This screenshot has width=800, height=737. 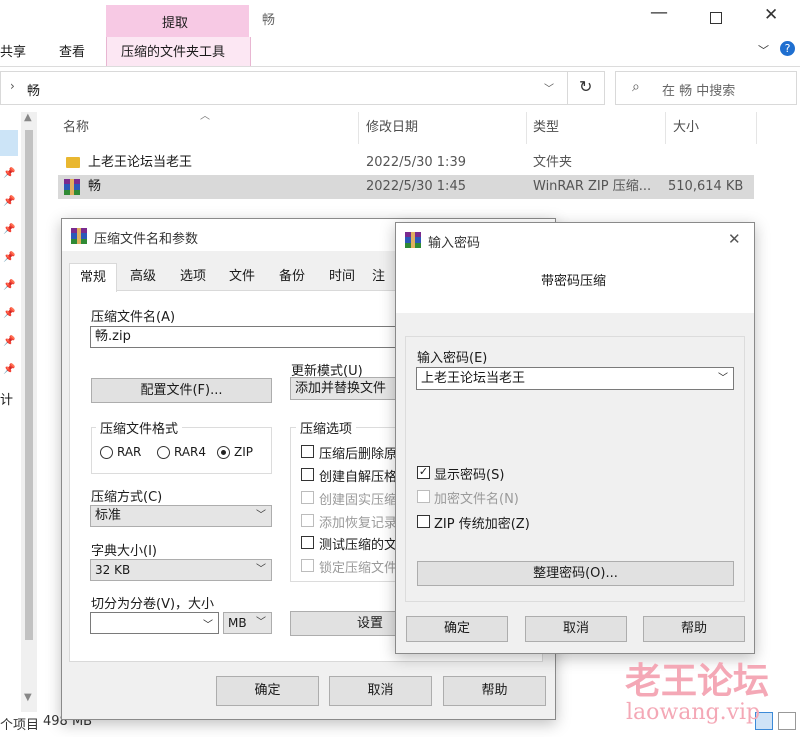 What do you see at coordinates (686, 128) in the screenshot?
I see `column-size: 大小` at bounding box center [686, 128].